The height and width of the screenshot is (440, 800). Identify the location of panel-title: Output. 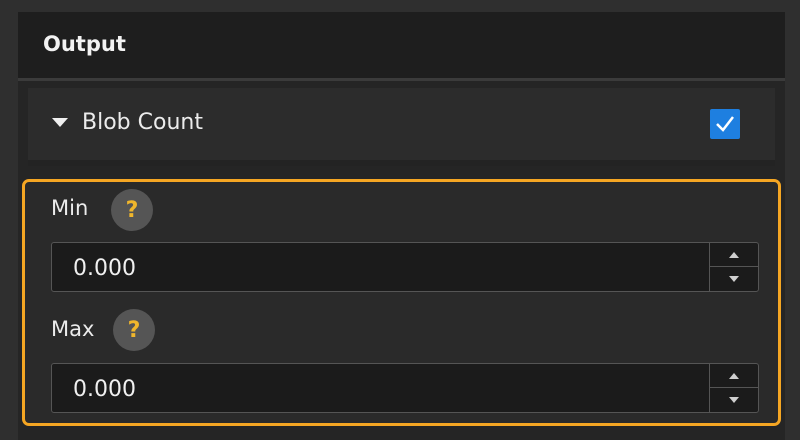
(84, 44).